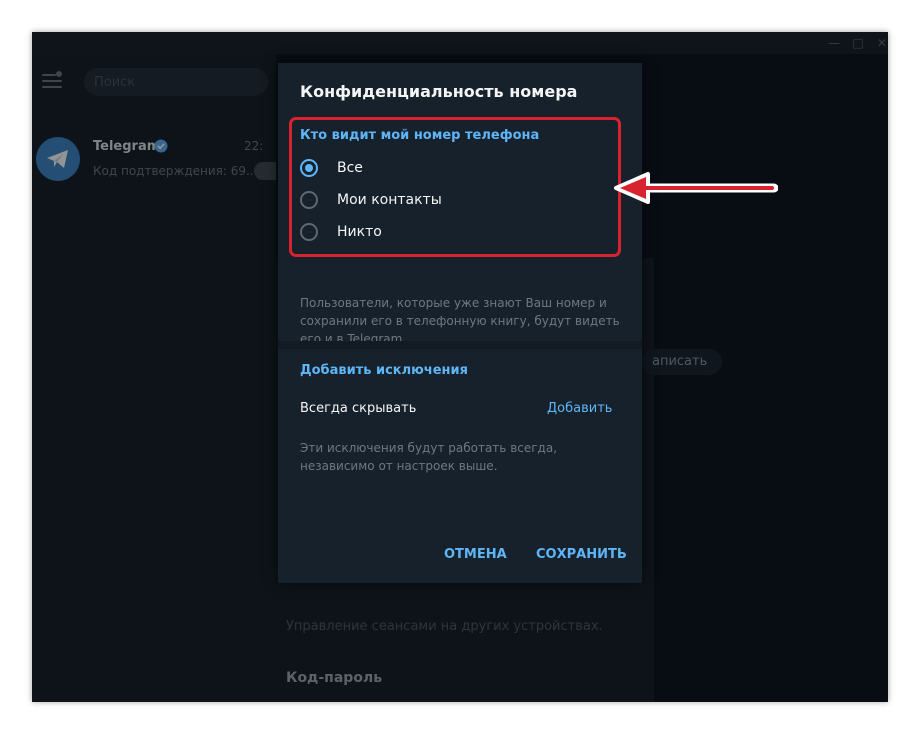  Describe the element at coordinates (475, 554) in the screenshot. I see `cancel-button: ОТМЕНА` at that location.